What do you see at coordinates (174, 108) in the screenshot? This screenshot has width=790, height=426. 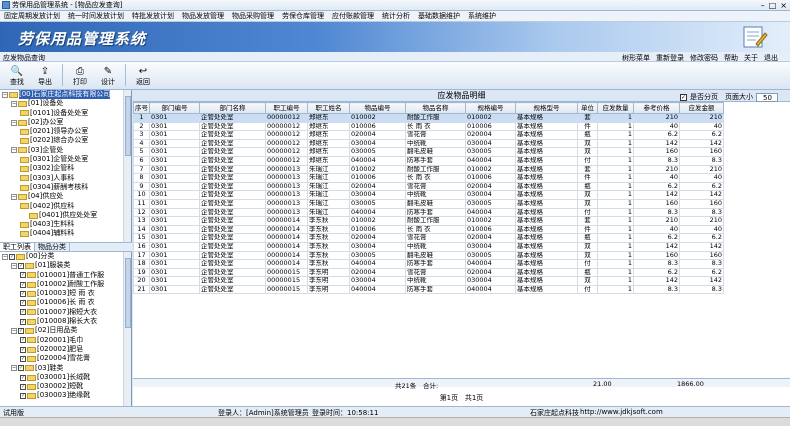 I see `column-header: 部门编号` at bounding box center [174, 108].